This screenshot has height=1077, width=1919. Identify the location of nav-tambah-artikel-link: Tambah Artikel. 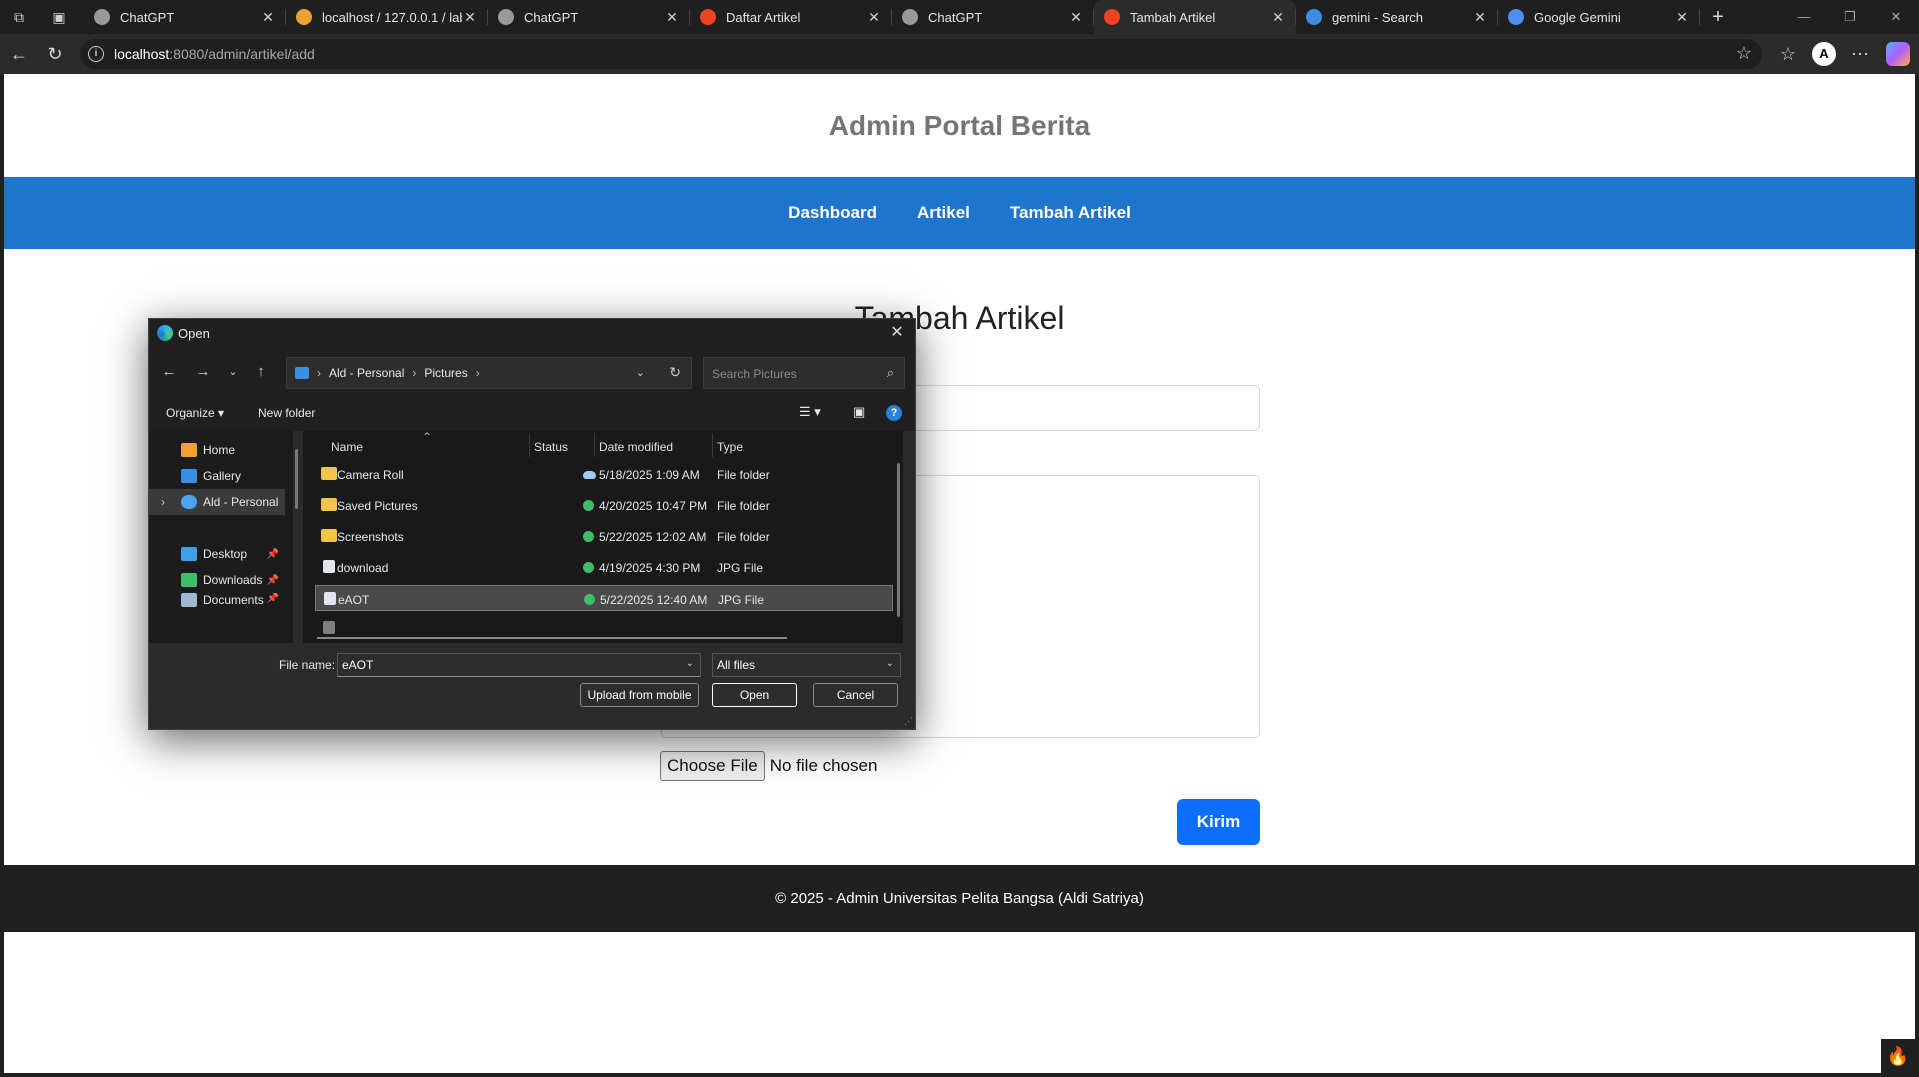
(1070, 213).